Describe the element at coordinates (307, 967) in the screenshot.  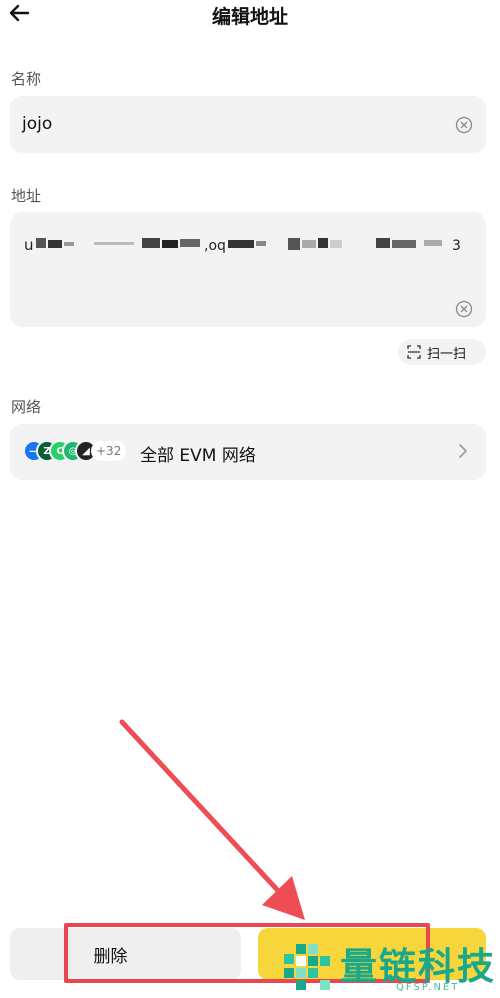
I see `watermark-logo-icon` at that location.